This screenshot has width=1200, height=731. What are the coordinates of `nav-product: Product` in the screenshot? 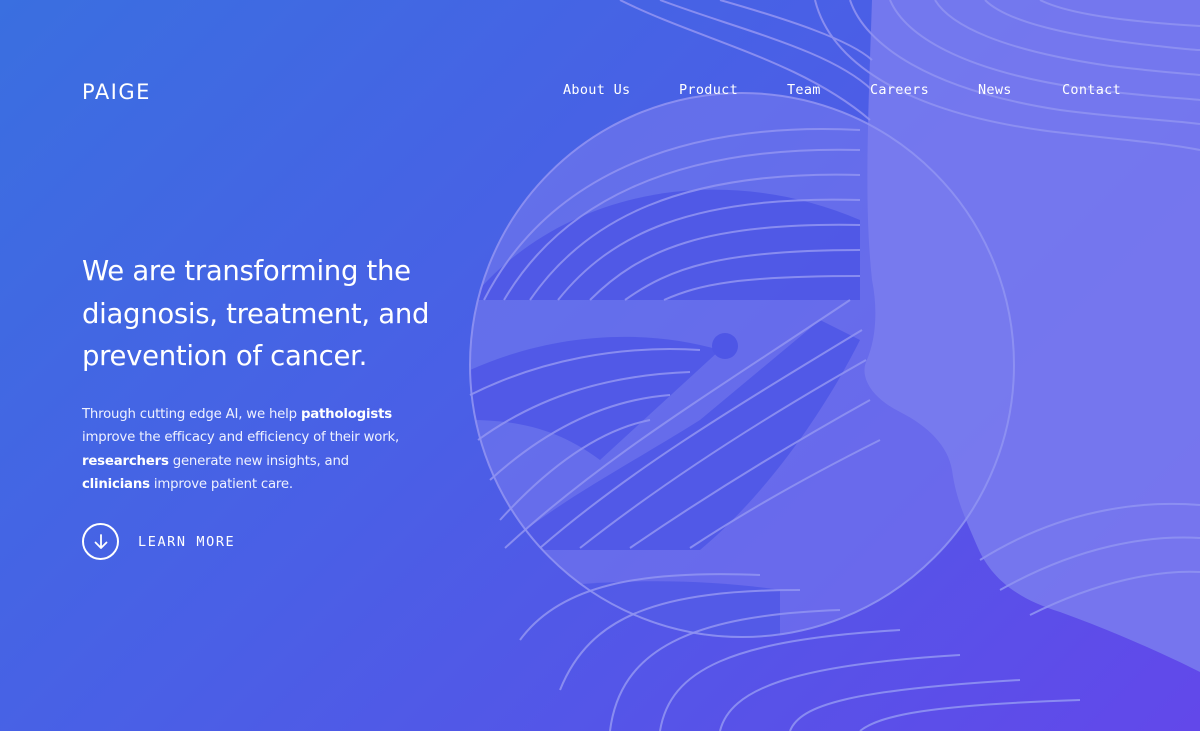 It's located at (708, 90).